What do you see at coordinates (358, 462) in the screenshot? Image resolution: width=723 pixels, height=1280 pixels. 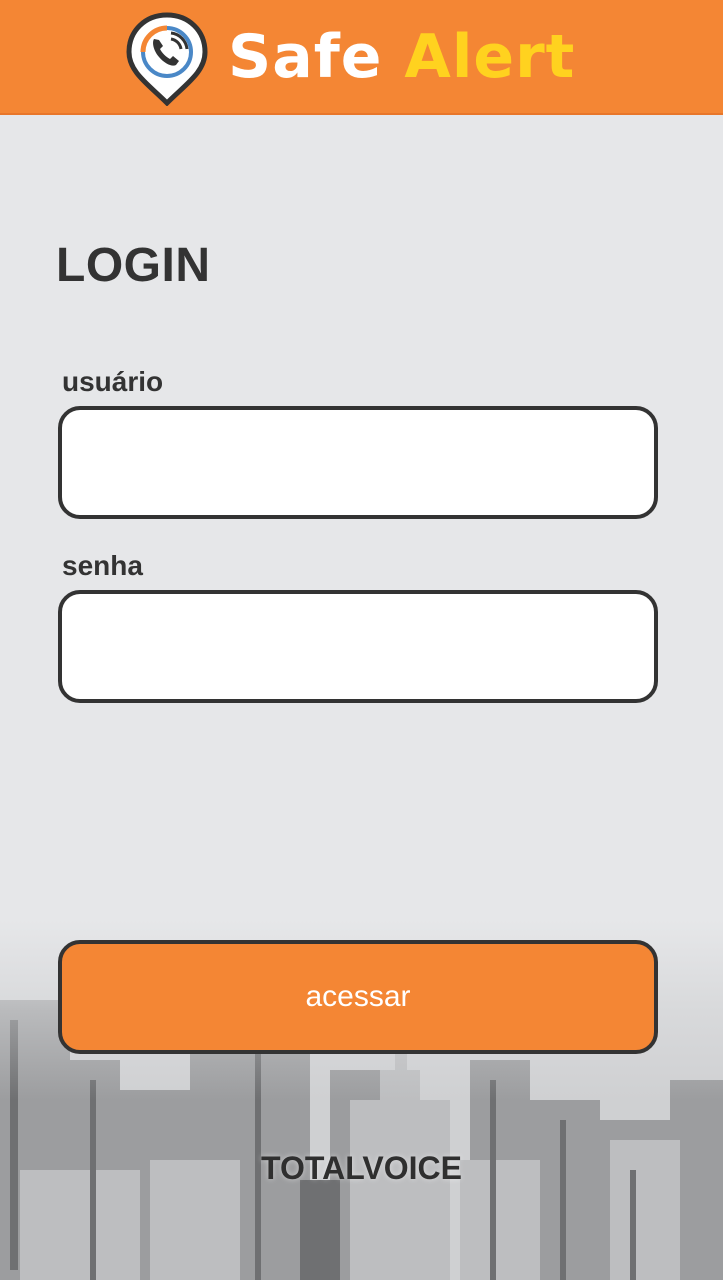 I see `username-input` at bounding box center [358, 462].